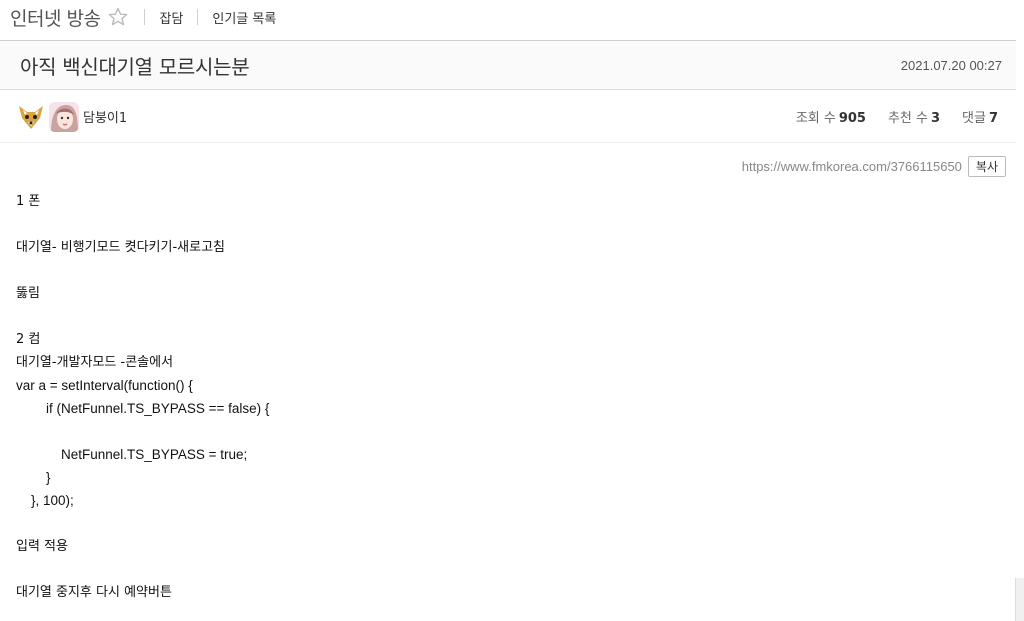 This screenshot has height=621, width=1024. I want to click on nav-link-chat: 잡담, so click(171, 17).